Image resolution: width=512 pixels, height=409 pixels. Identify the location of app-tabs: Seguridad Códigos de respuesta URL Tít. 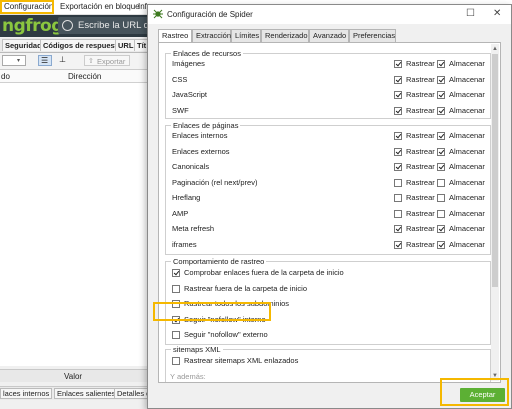
(80, 45).